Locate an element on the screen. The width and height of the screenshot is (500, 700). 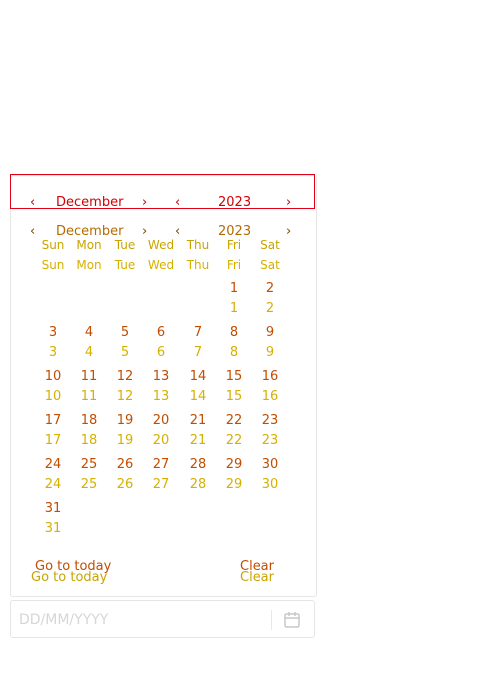
ghost-day-cell: 15 is located at coordinates (234, 396).